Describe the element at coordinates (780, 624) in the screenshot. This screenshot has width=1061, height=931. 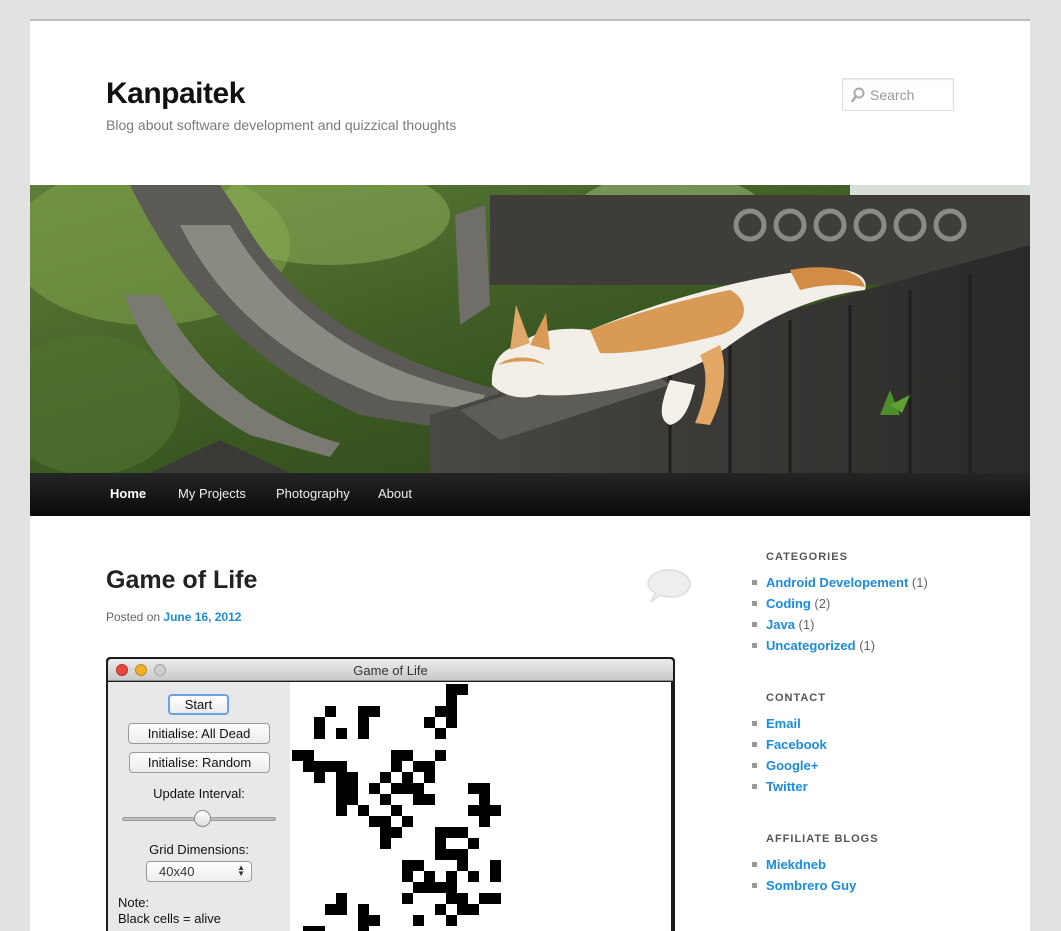
I see `category-link: Java` at that location.